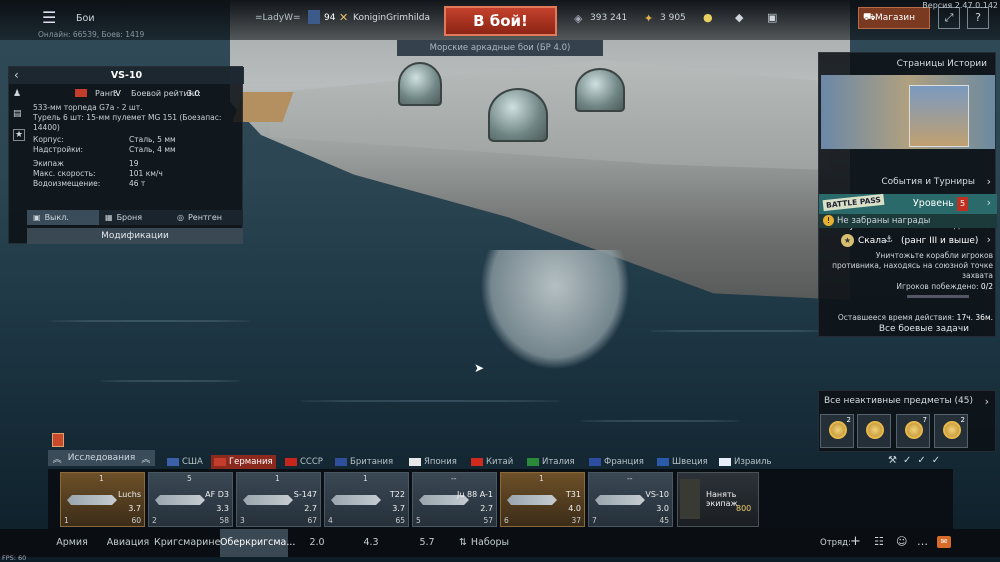 The height and width of the screenshot is (562, 1000). I want to click on medal-item, so click(874, 431).